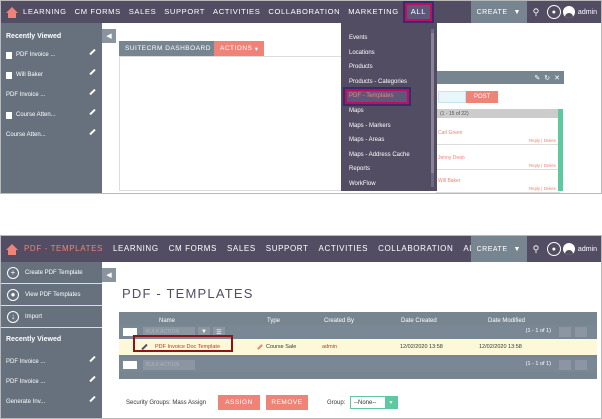 The image size is (602, 419). Describe the element at coordinates (389, 67) in the screenshot. I see `menu-item-products: Products` at that location.